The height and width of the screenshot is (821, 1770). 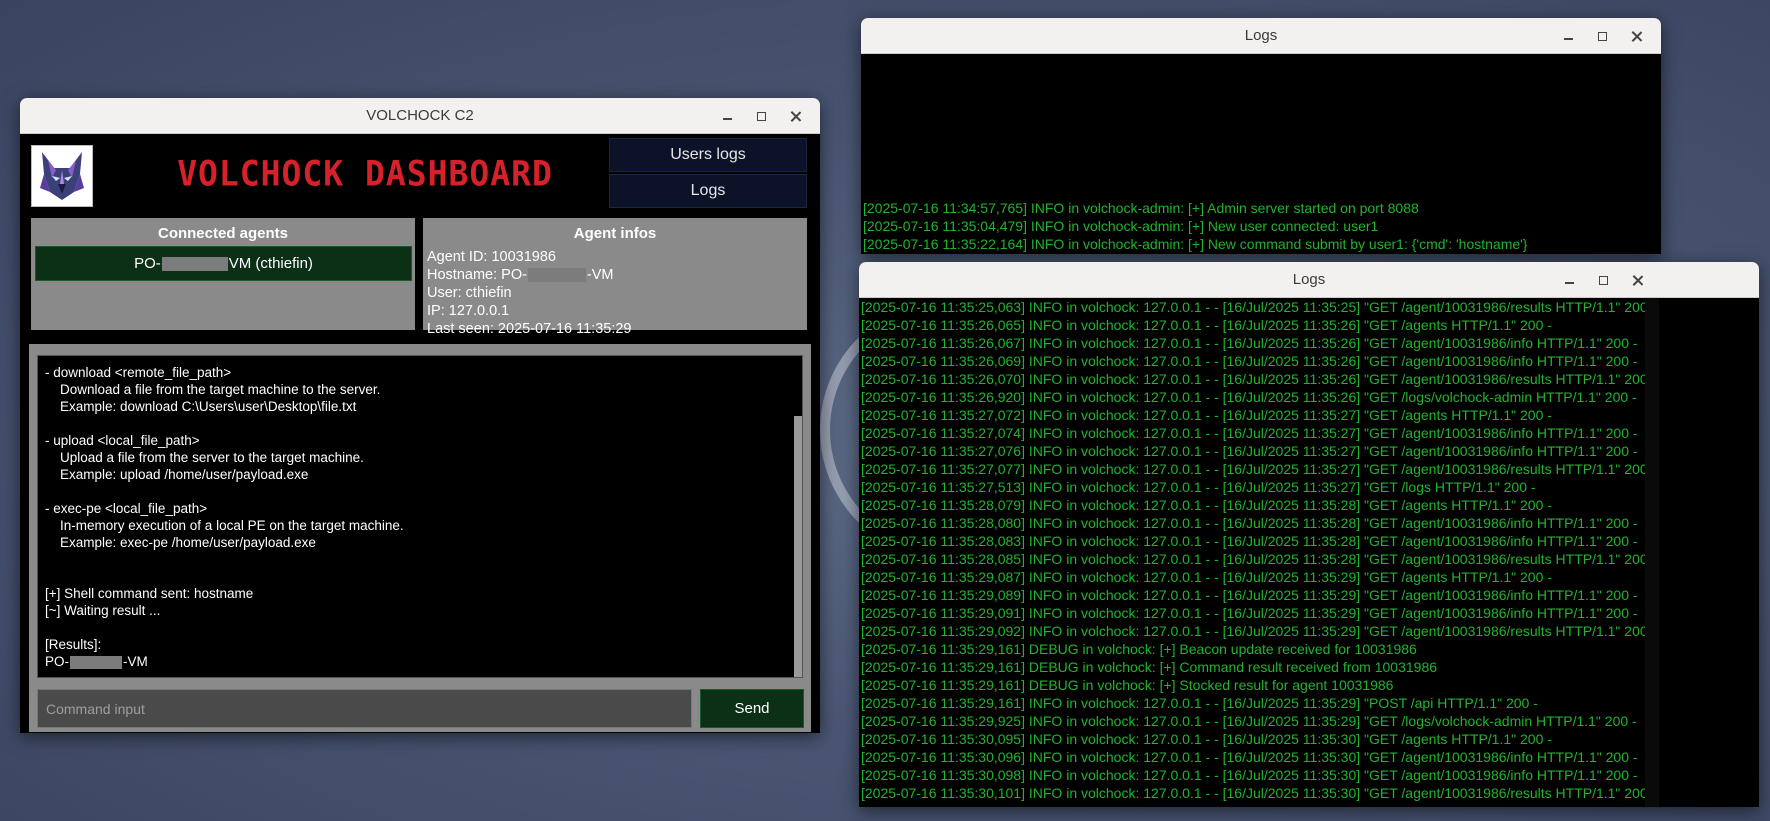 What do you see at coordinates (708, 155) in the screenshot?
I see `users-logs-button: Users logs` at bounding box center [708, 155].